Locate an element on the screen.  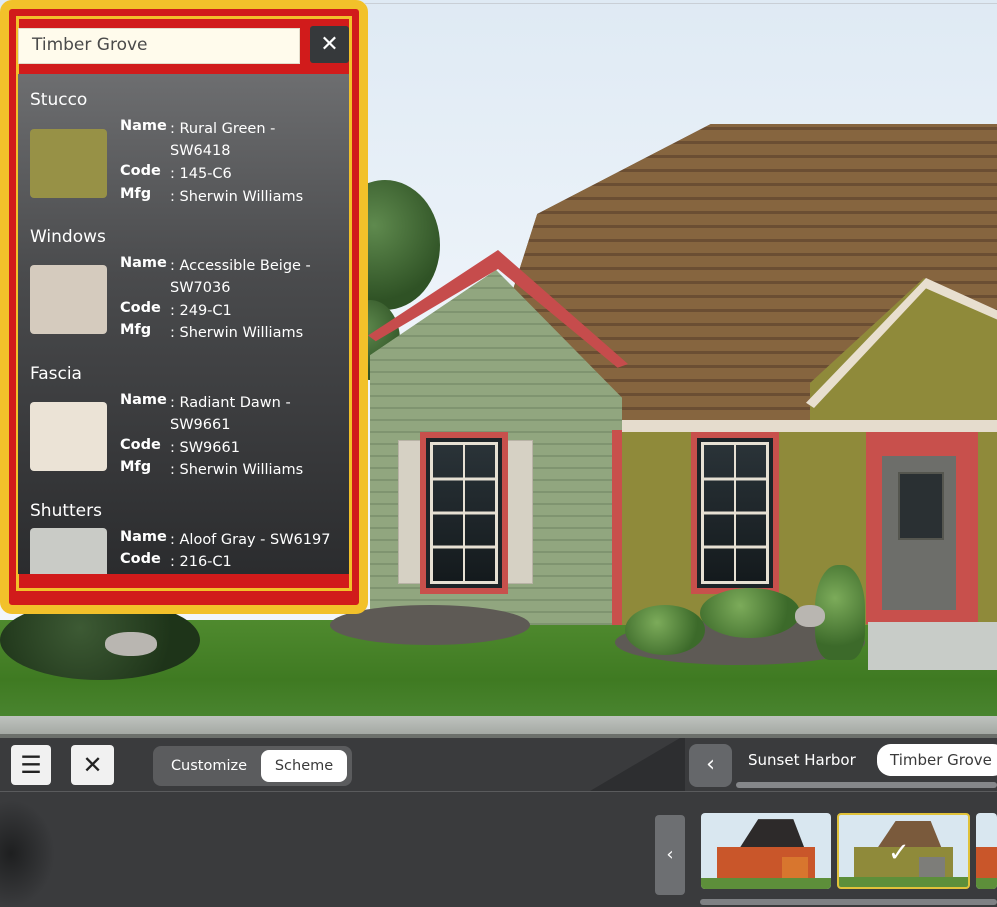
schemes-prev-button: ‹ is located at coordinates (710, 765).